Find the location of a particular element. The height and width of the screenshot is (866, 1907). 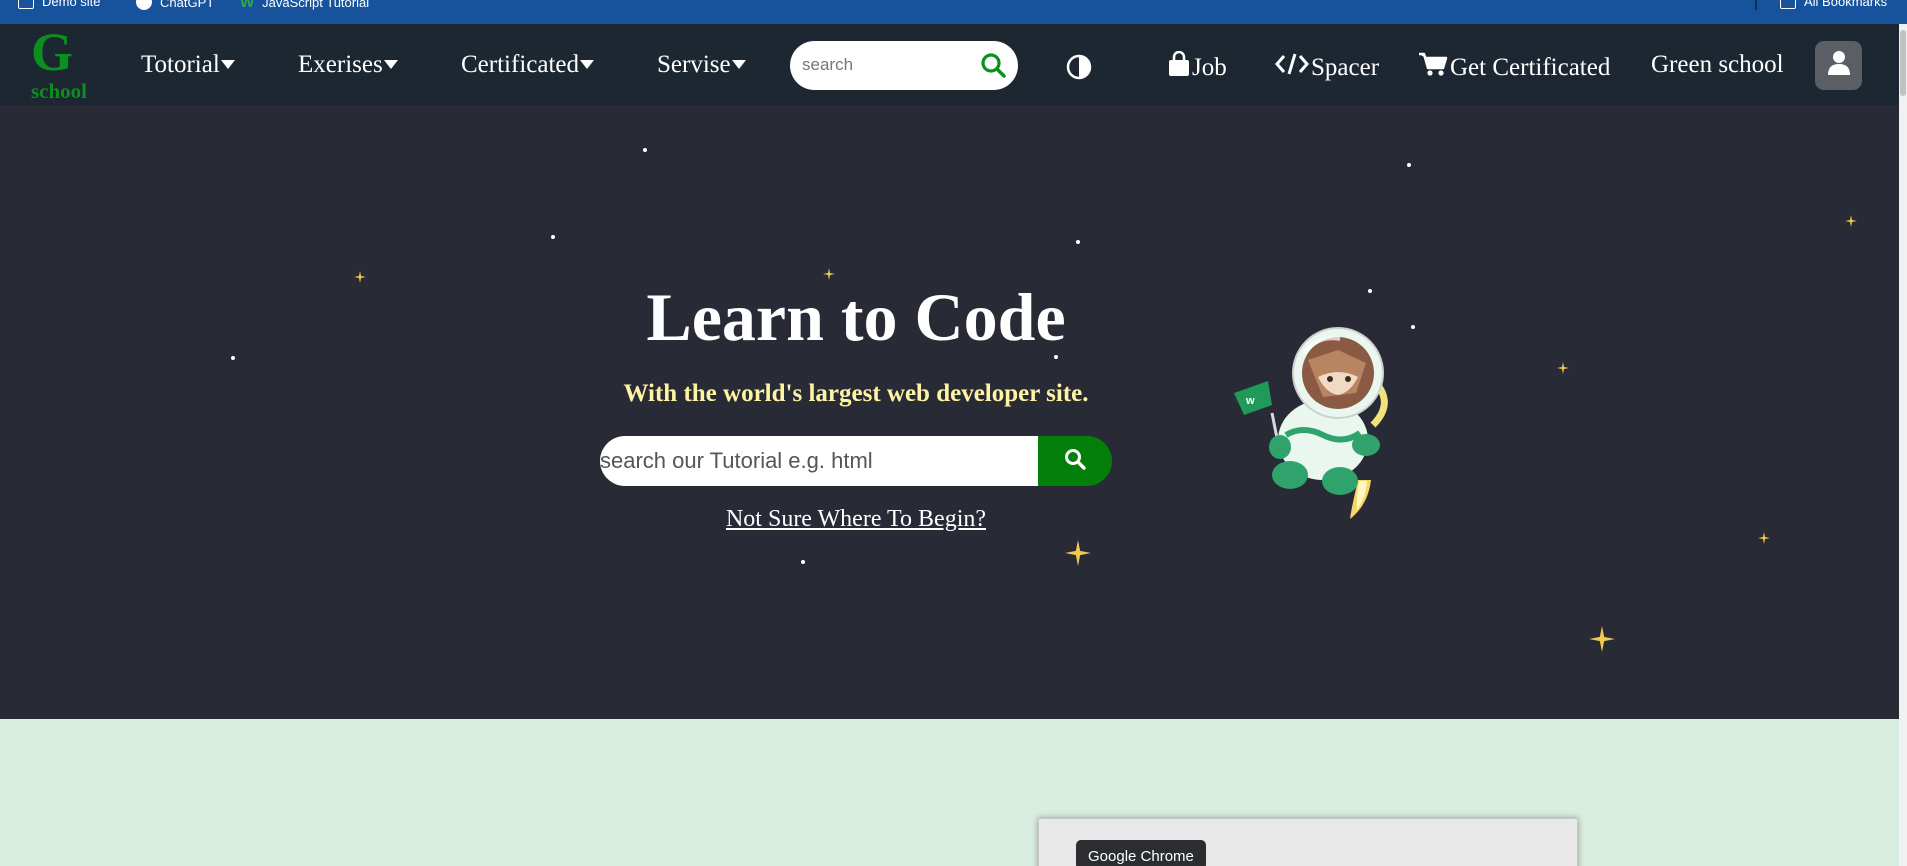

menu-label: Totorial is located at coordinates (180, 64).